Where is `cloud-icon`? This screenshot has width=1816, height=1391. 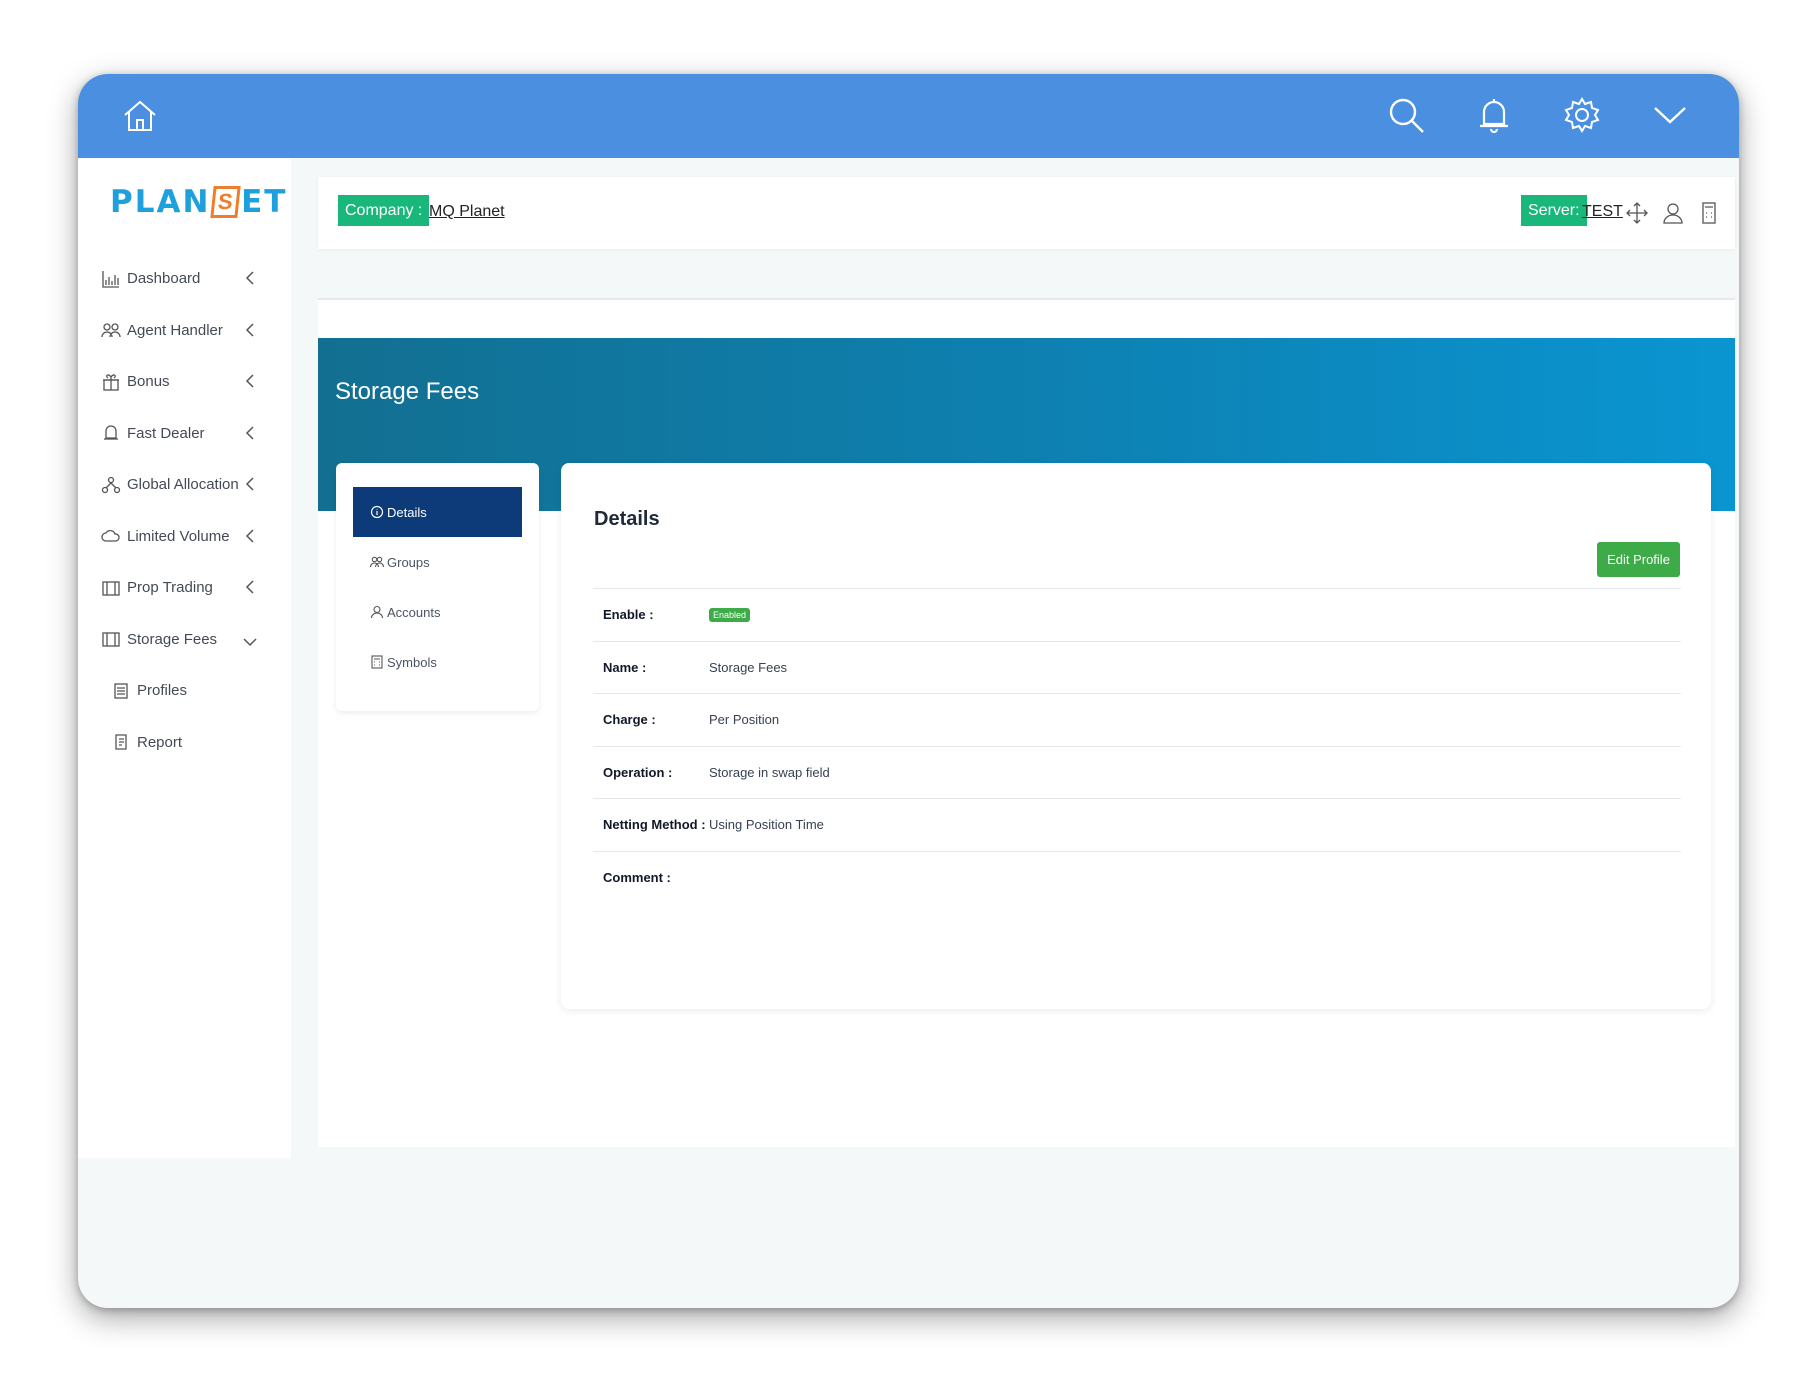
cloud-icon is located at coordinates (111, 536).